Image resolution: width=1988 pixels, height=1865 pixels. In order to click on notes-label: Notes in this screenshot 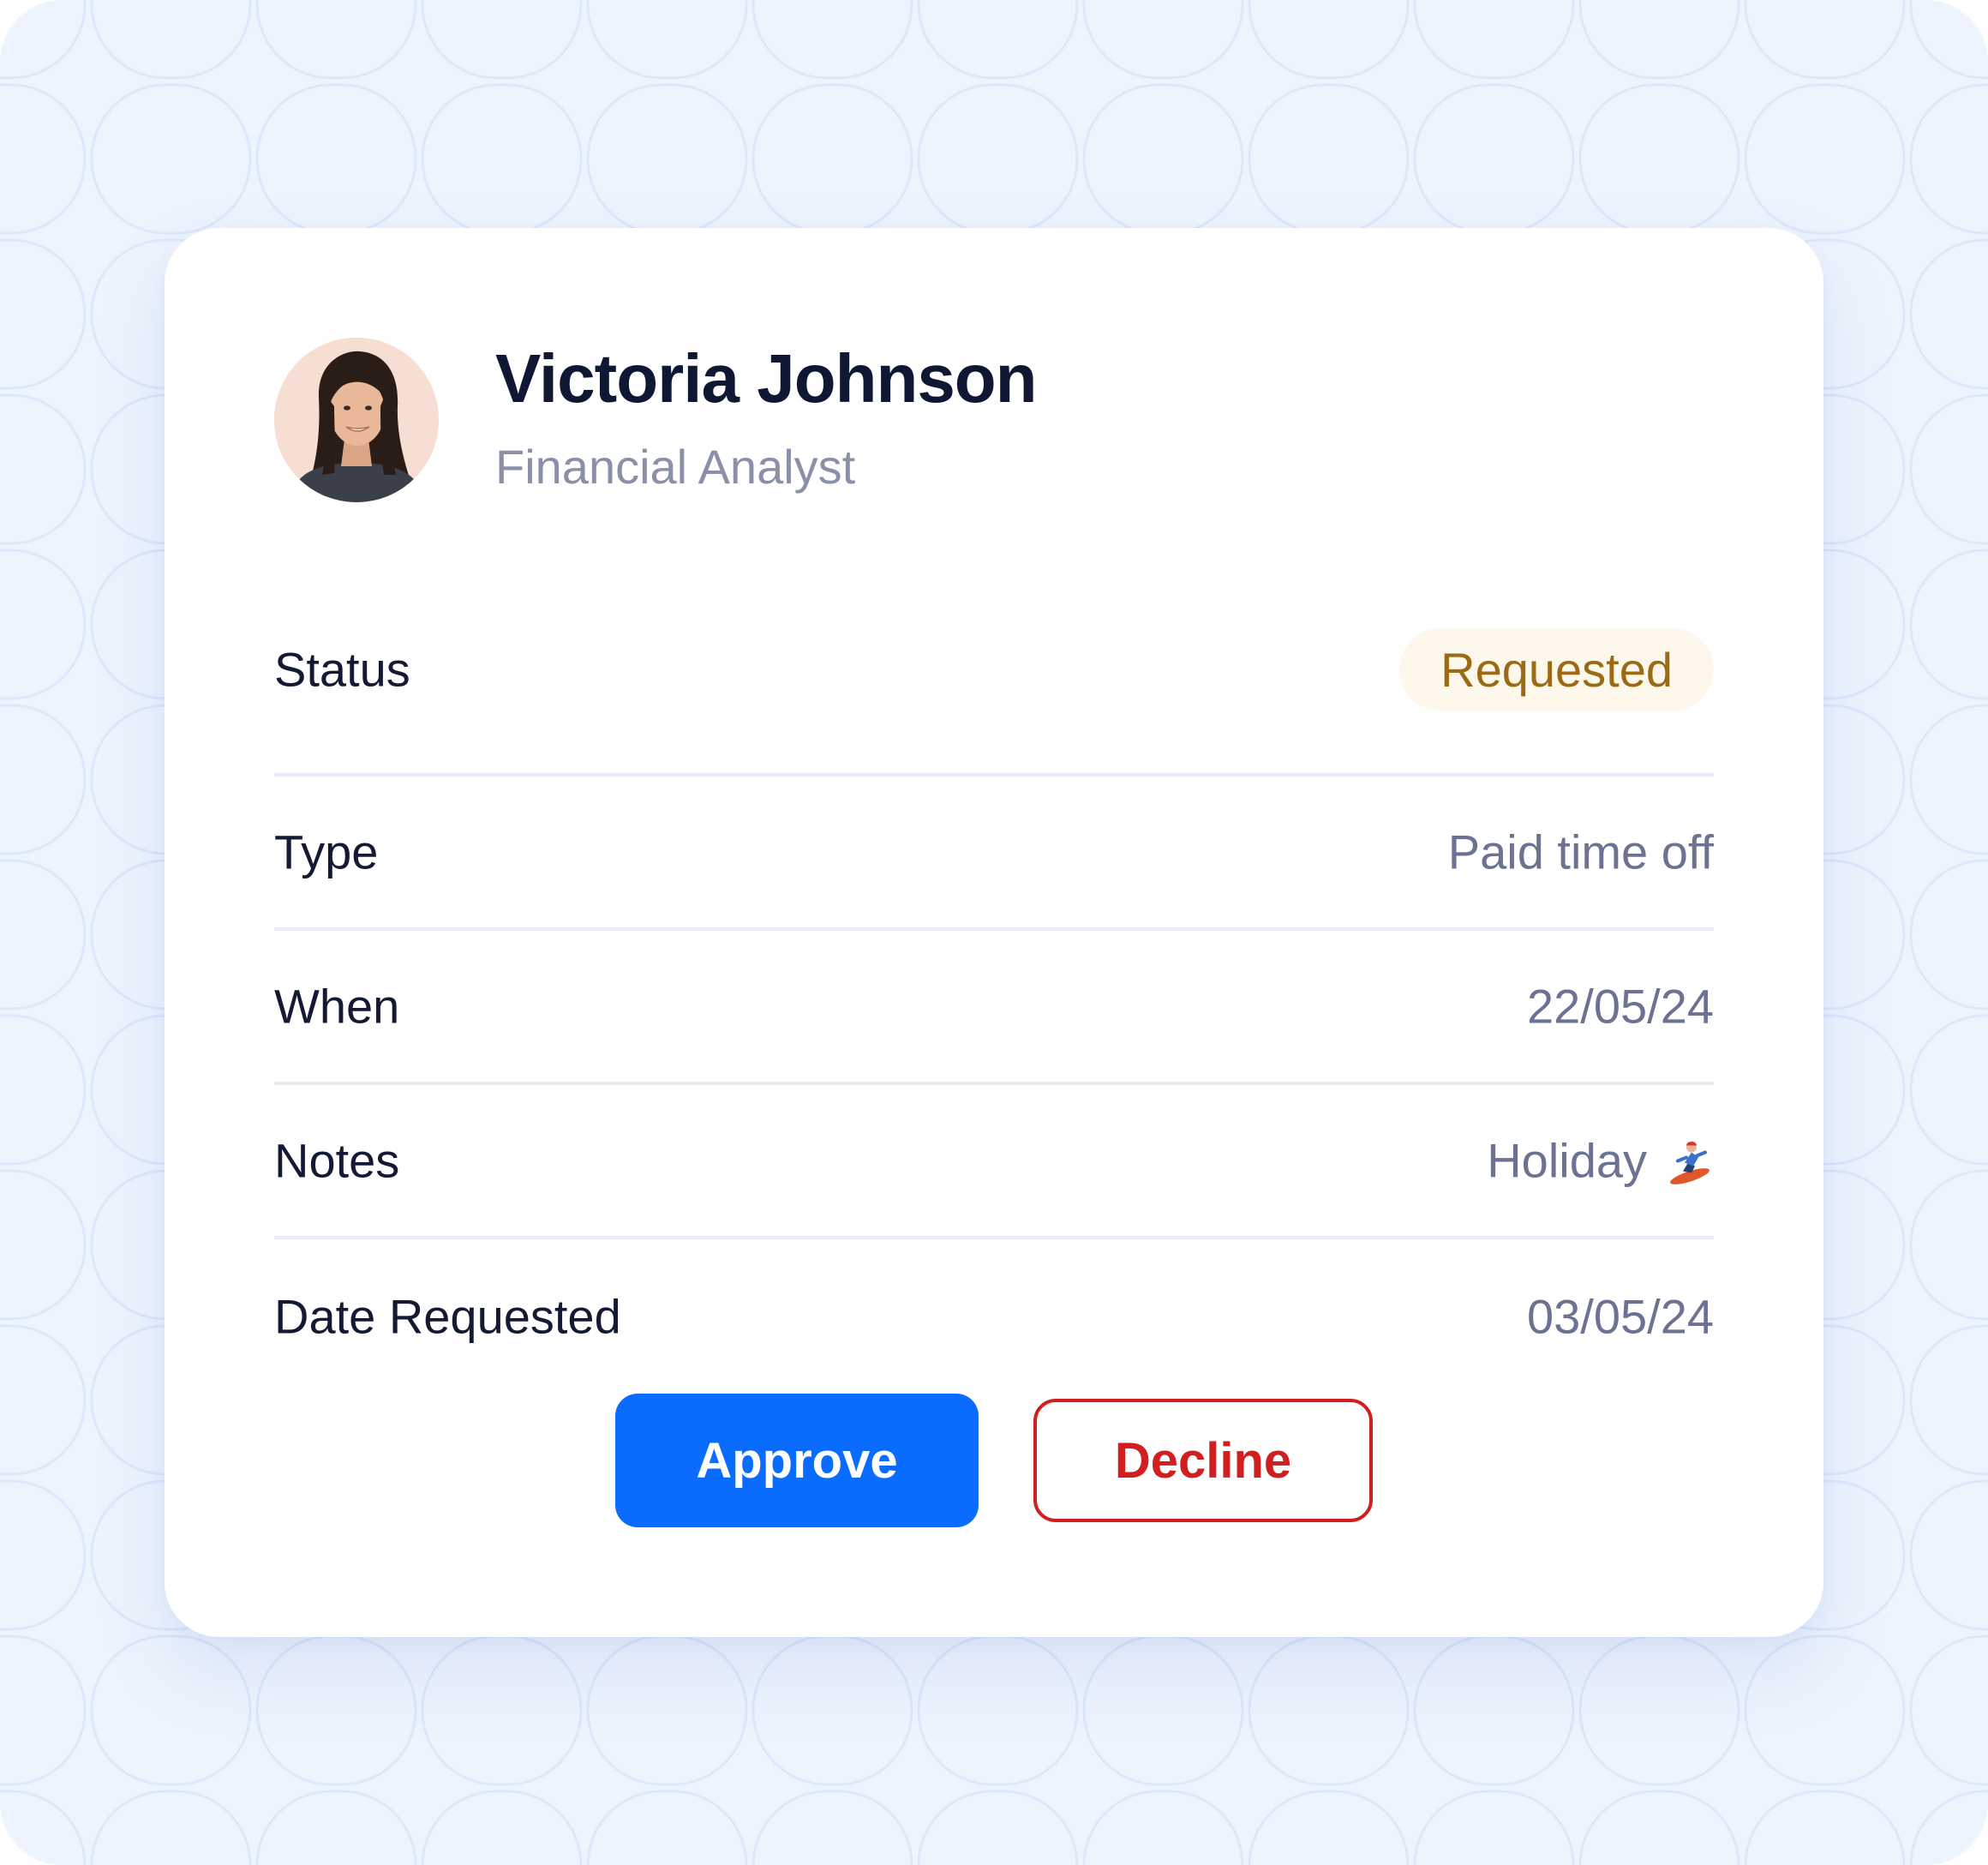, I will do `click(337, 1160)`.